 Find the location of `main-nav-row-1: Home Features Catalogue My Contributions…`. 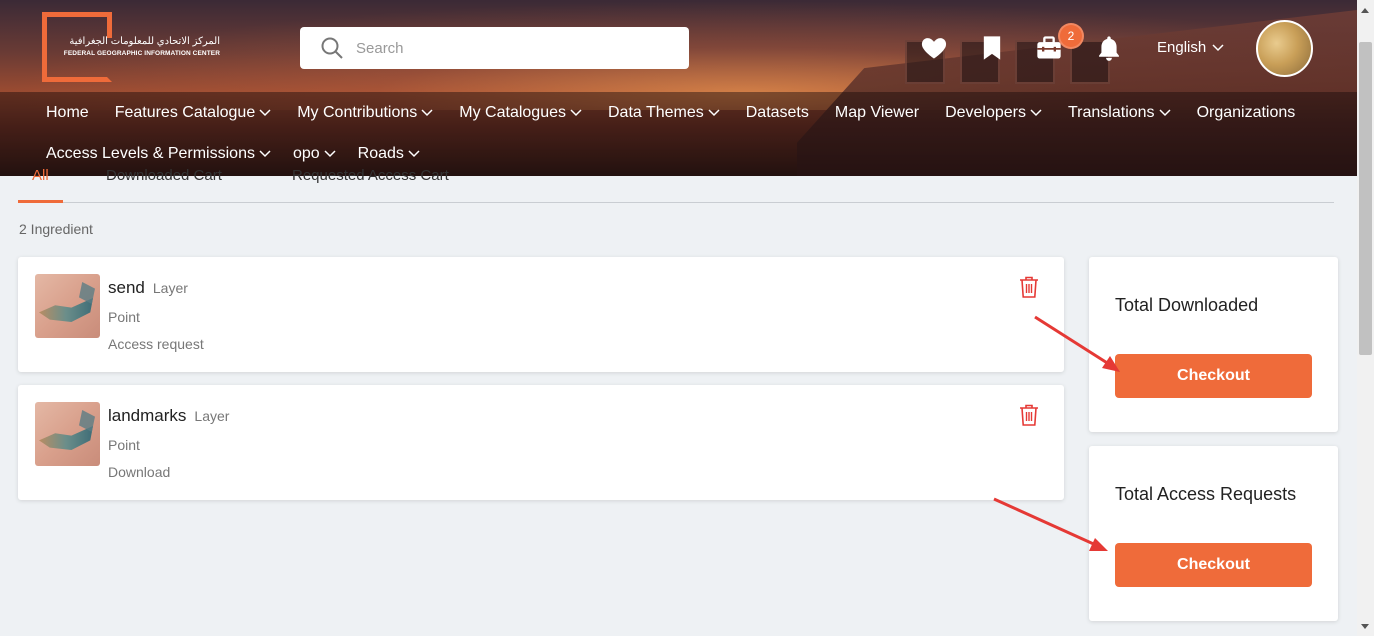

main-nav-row-1: Home Features Catalogue My Contributions… is located at coordinates (683, 113).